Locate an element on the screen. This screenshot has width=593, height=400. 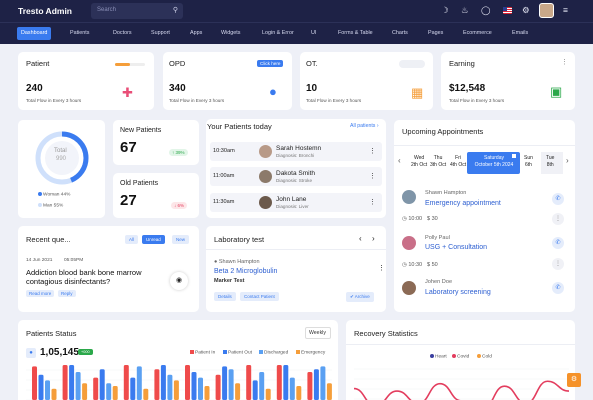
filter-all: All is located at coordinates (132, 239).